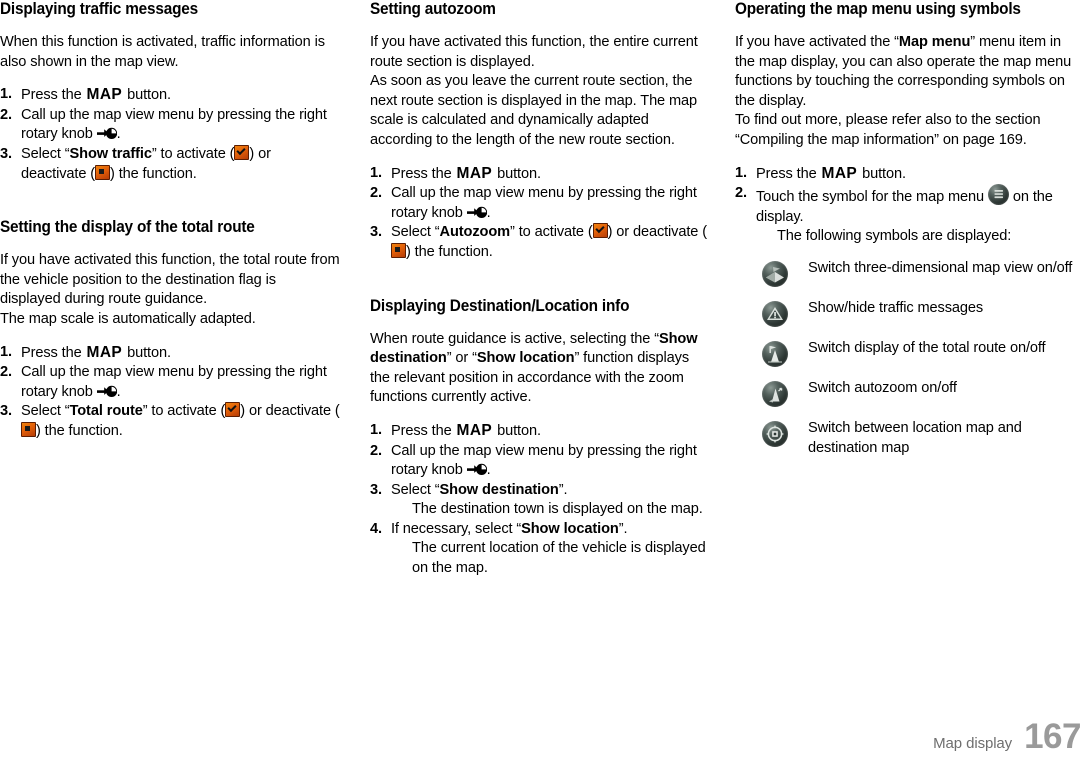 This screenshot has width=1081, height=760. Describe the element at coordinates (106, 411) in the screenshot. I see `menu-item-name: Total route` at that location.